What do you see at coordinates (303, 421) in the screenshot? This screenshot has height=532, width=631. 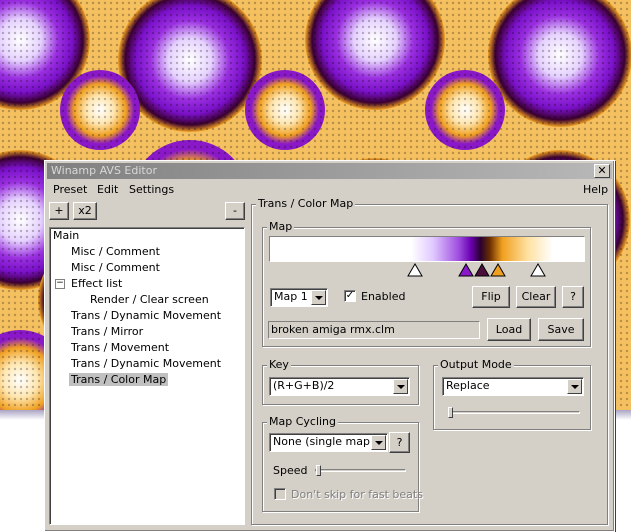 I see `map-cycling-label: Map Cycling` at bounding box center [303, 421].